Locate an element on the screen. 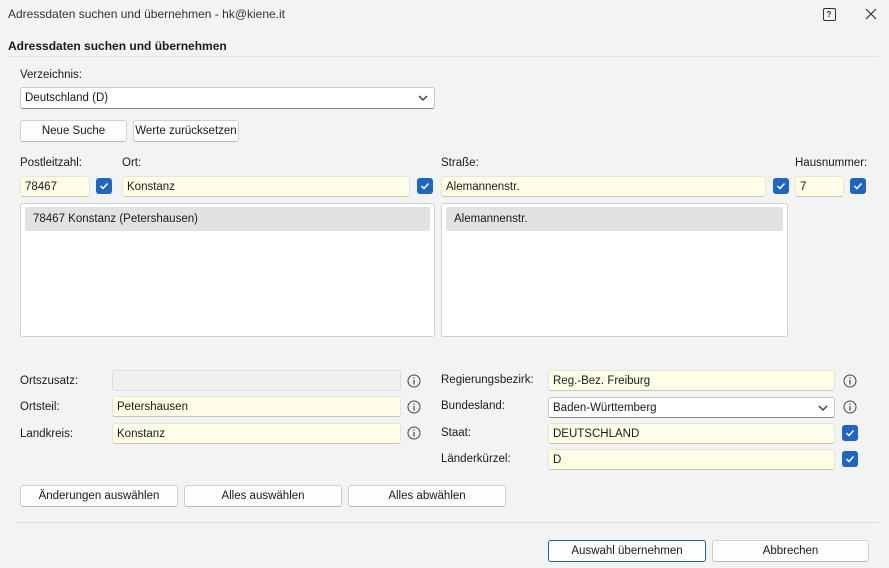 The image size is (889, 568). footer-divider is located at coordinates (447, 522).